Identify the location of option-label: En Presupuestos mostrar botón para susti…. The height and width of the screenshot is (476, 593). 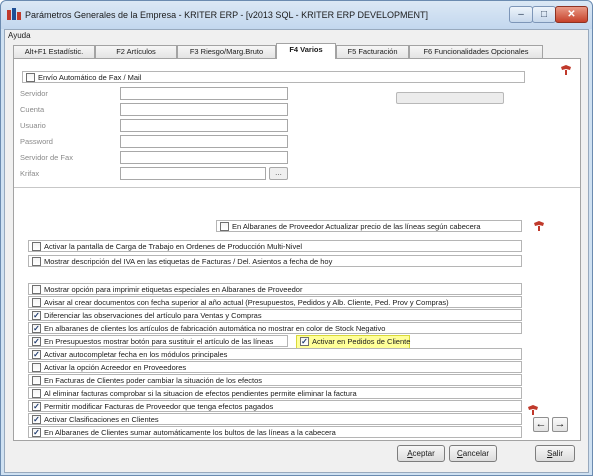
(159, 341).